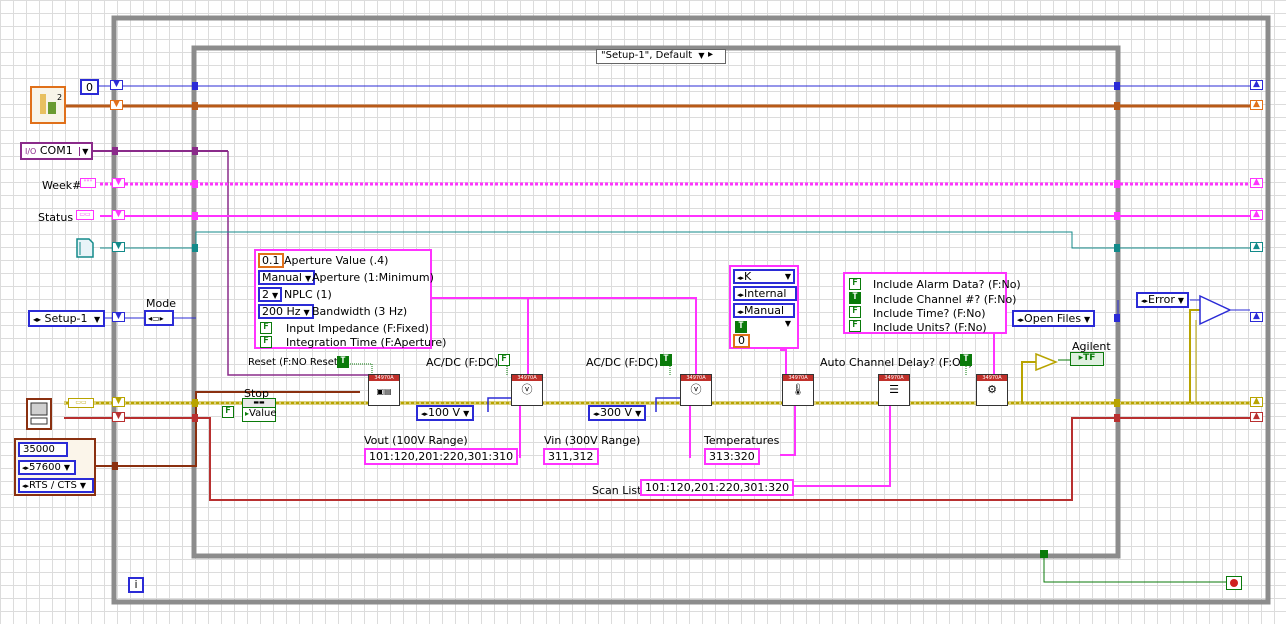 This screenshot has width=1286, height=624. I want to click on out-reference-terminal: ▲, so click(1256, 105).